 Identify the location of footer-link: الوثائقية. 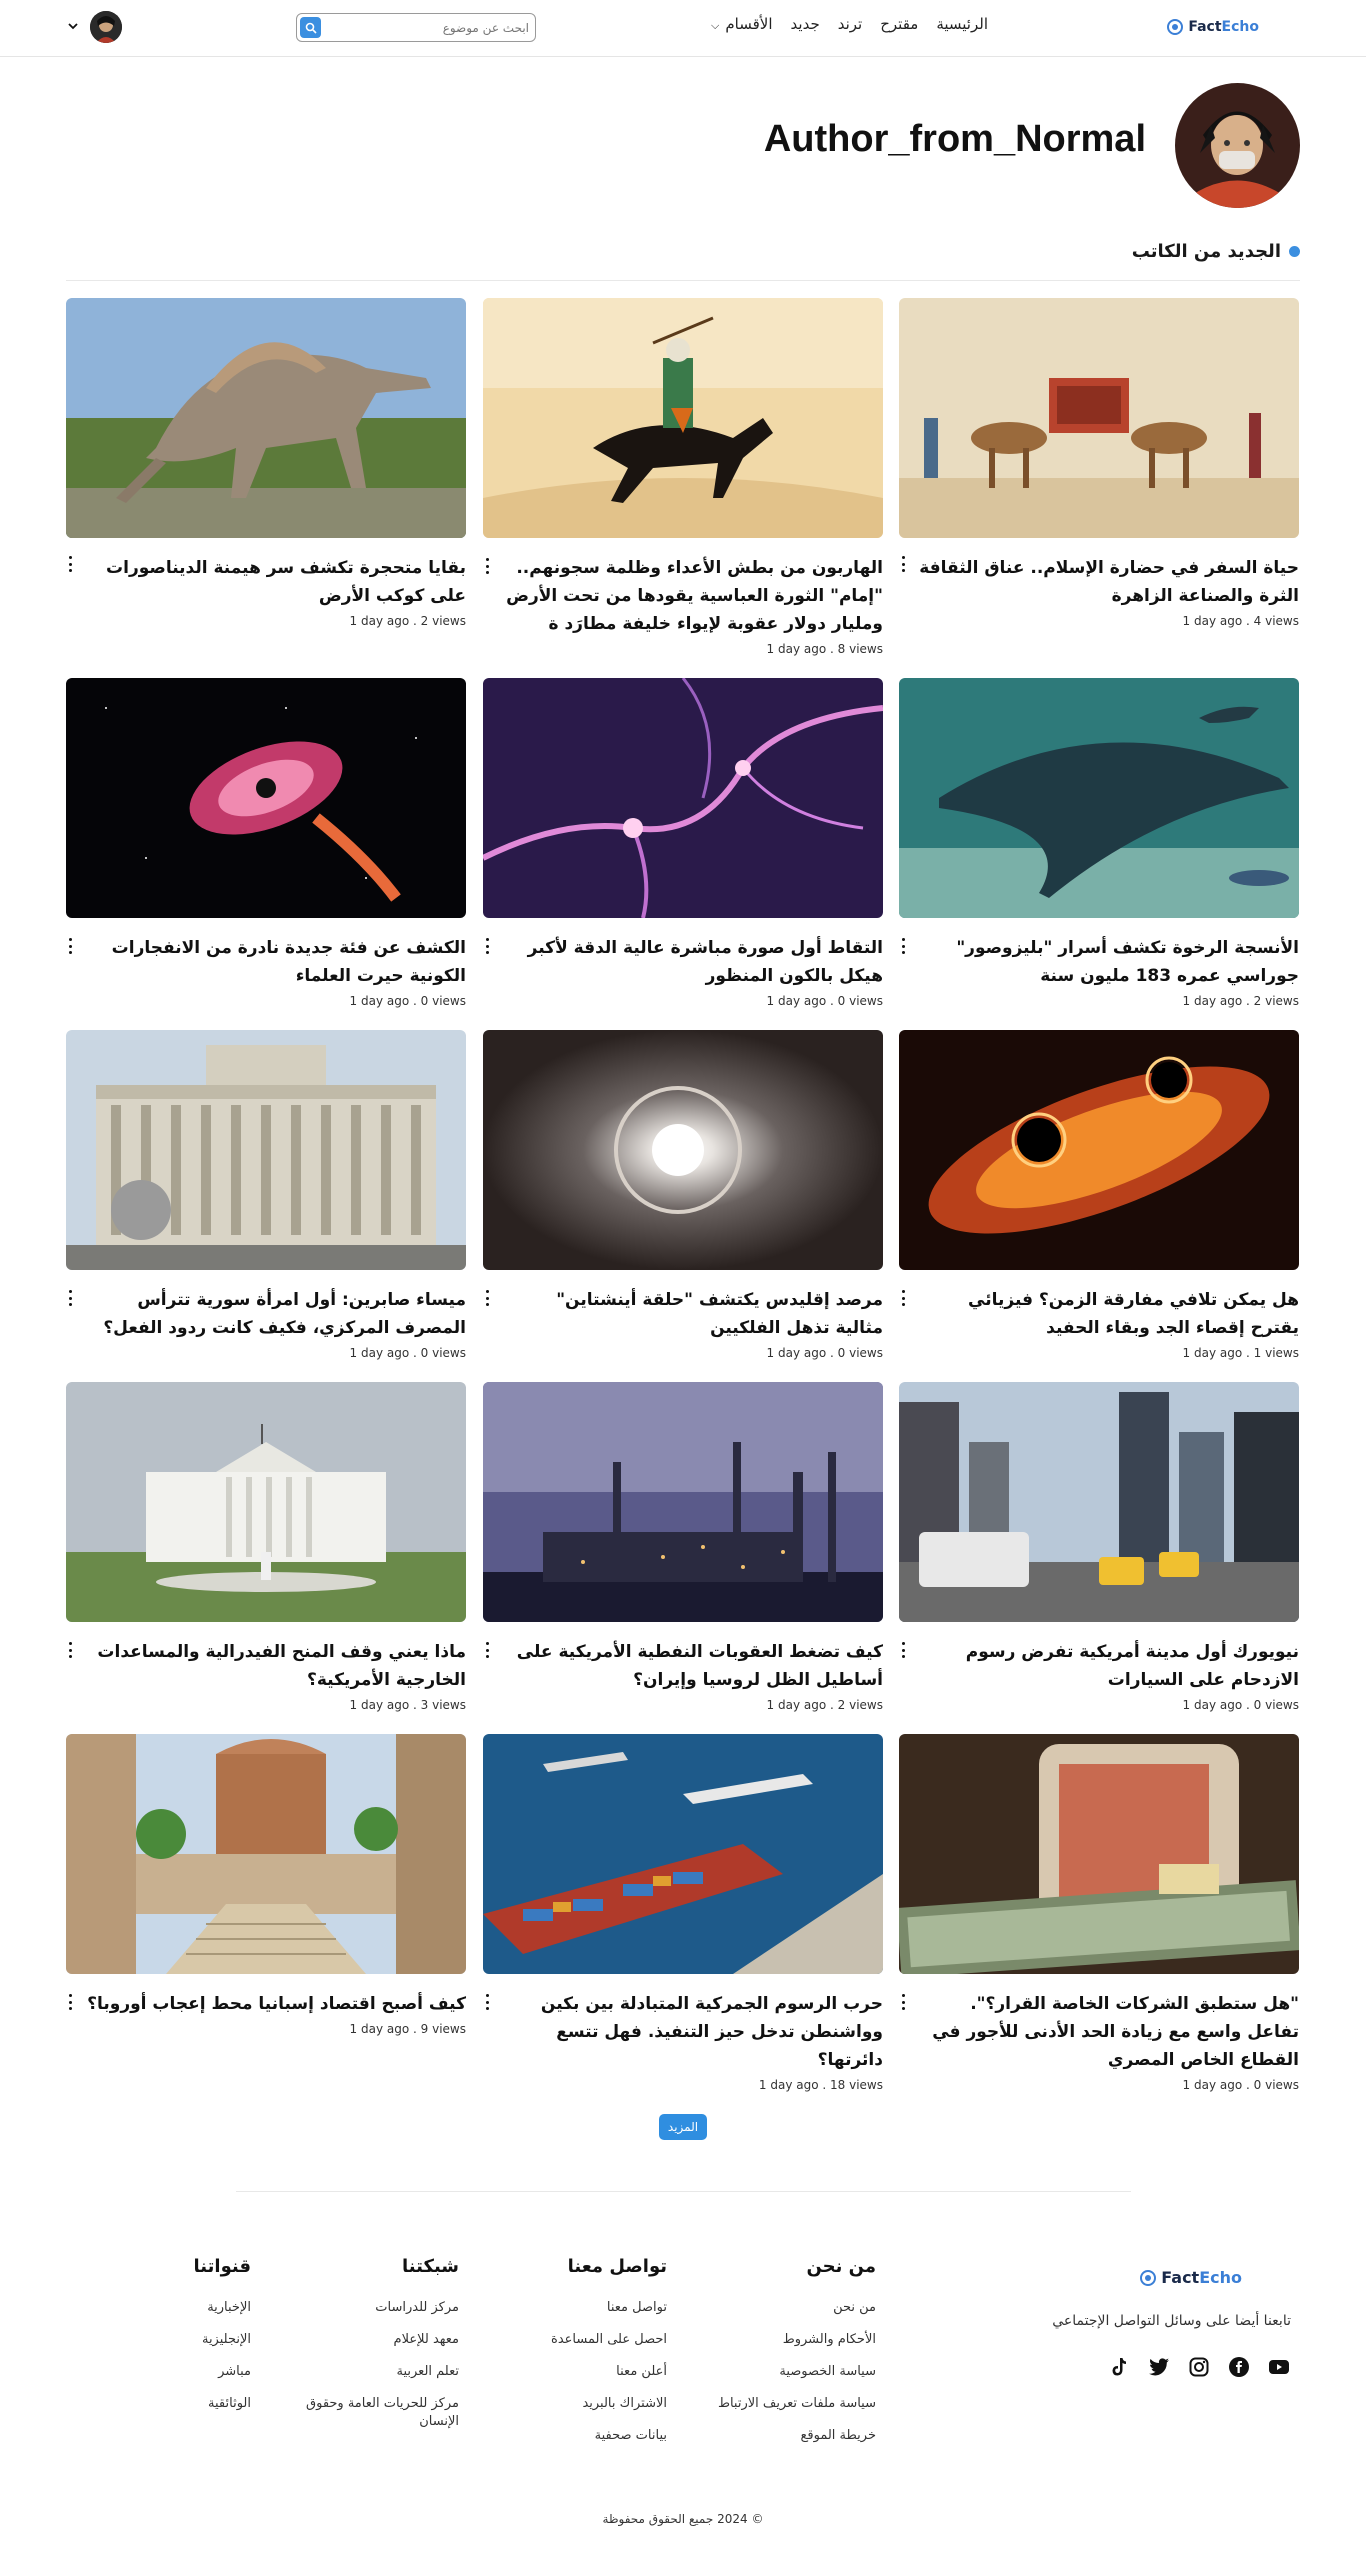
(222, 2404).